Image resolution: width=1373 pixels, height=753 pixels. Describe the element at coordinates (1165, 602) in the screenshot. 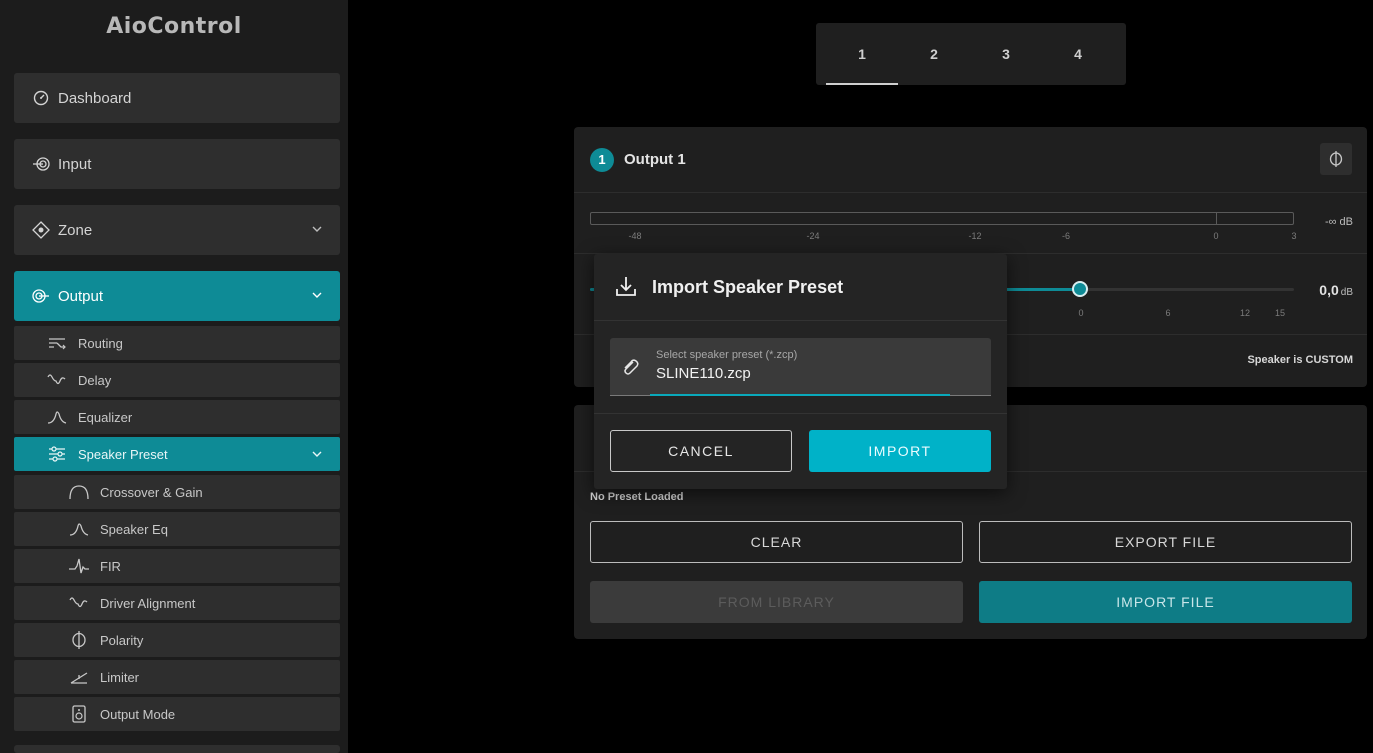

I see `import-file-button: IMPORT FILE` at that location.